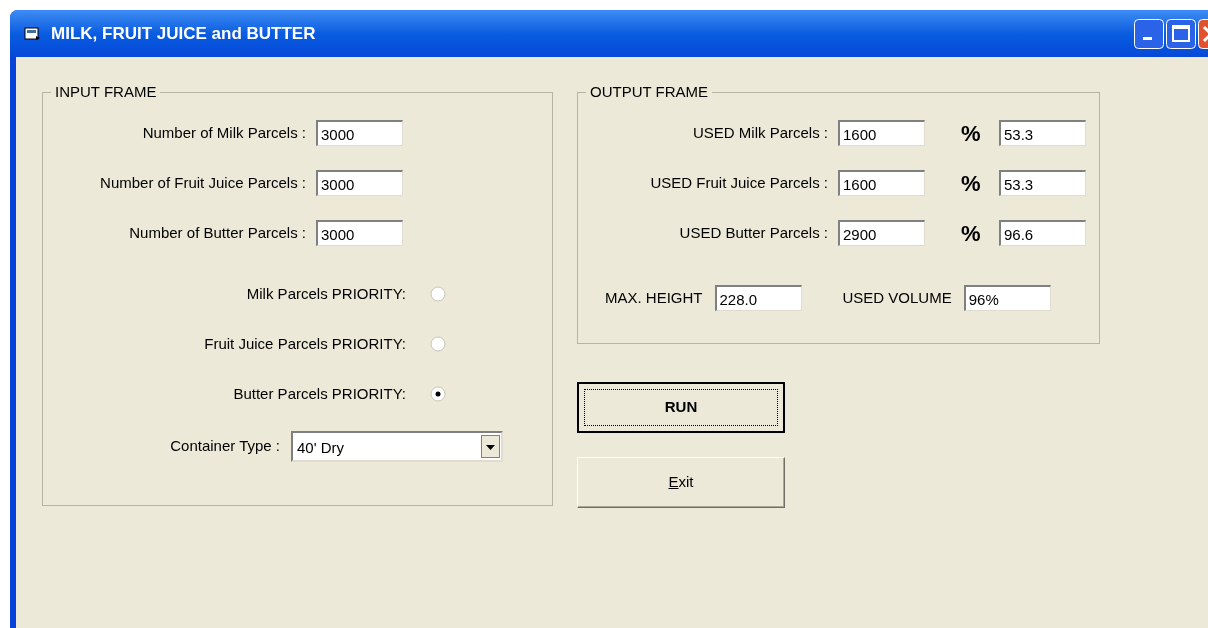 The width and height of the screenshot is (1208, 628). What do you see at coordinates (654, 297) in the screenshot?
I see `field-label: MAX. HEIGHT` at bounding box center [654, 297].